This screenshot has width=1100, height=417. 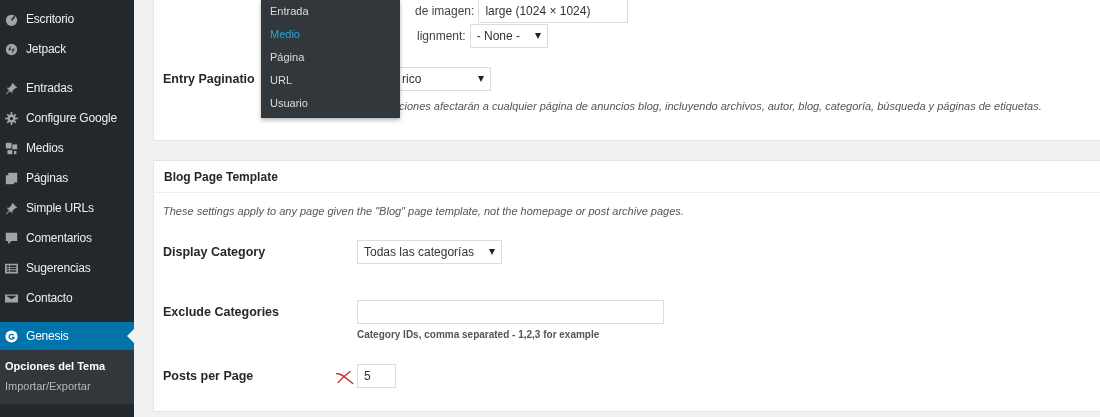 What do you see at coordinates (330, 37) in the screenshot?
I see `menu-item: Medio` at bounding box center [330, 37].